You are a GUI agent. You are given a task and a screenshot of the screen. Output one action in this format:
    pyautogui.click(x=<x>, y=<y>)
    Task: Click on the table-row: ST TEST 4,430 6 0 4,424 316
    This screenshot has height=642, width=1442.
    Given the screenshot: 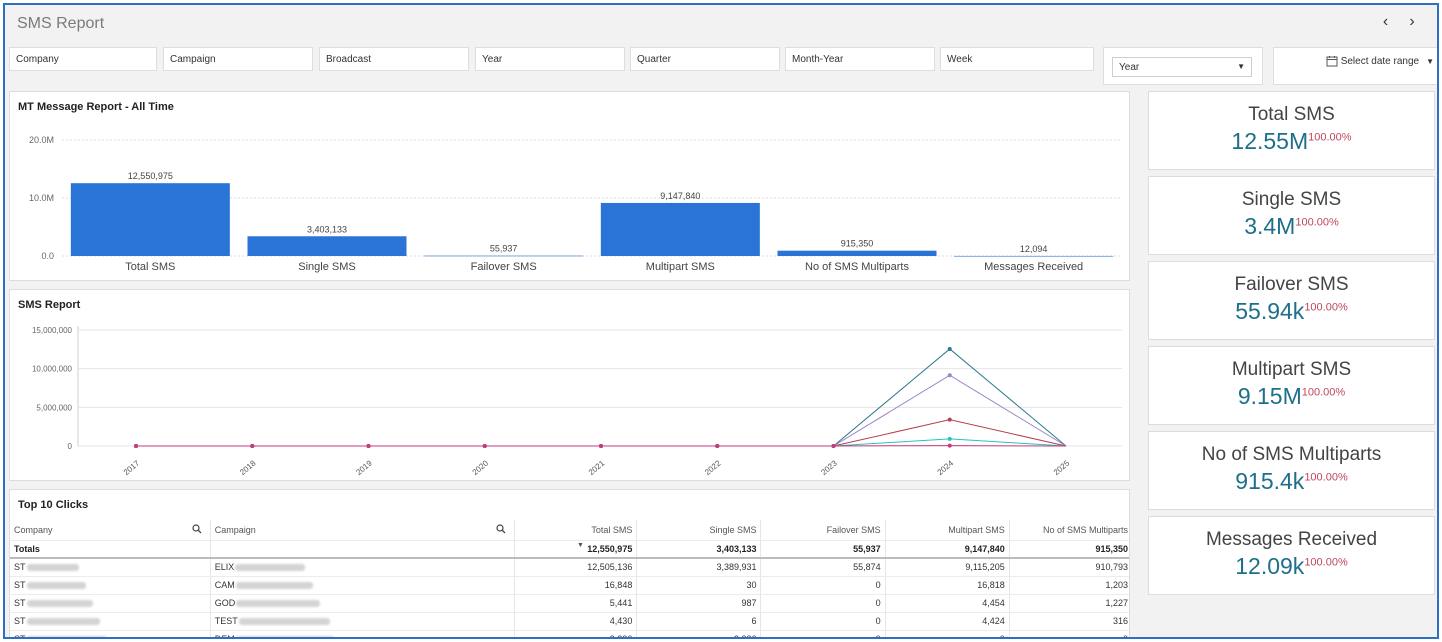 What is the action you would take?
    pyautogui.click(x=569, y=621)
    